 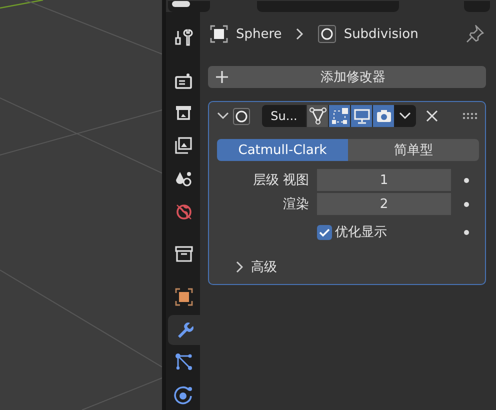 I want to click on checkmark-icon, so click(x=324, y=232).